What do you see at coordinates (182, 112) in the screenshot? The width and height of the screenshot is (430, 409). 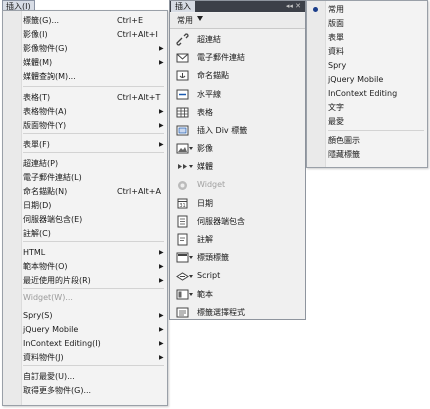 I see `table-icon` at bounding box center [182, 112].